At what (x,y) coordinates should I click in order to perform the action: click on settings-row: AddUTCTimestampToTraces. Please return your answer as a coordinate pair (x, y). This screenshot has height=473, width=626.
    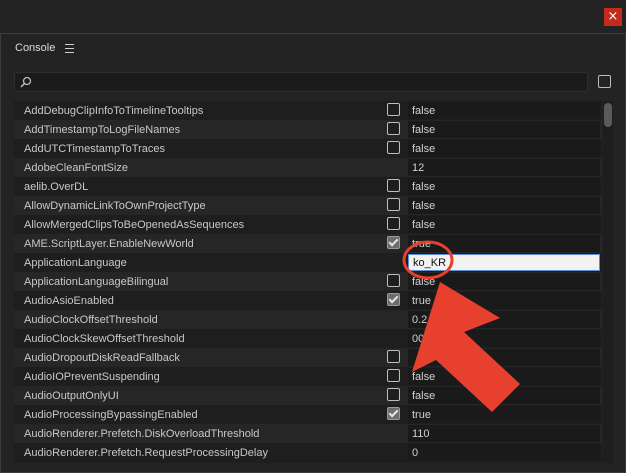
    Looking at the image, I should click on (308, 148).